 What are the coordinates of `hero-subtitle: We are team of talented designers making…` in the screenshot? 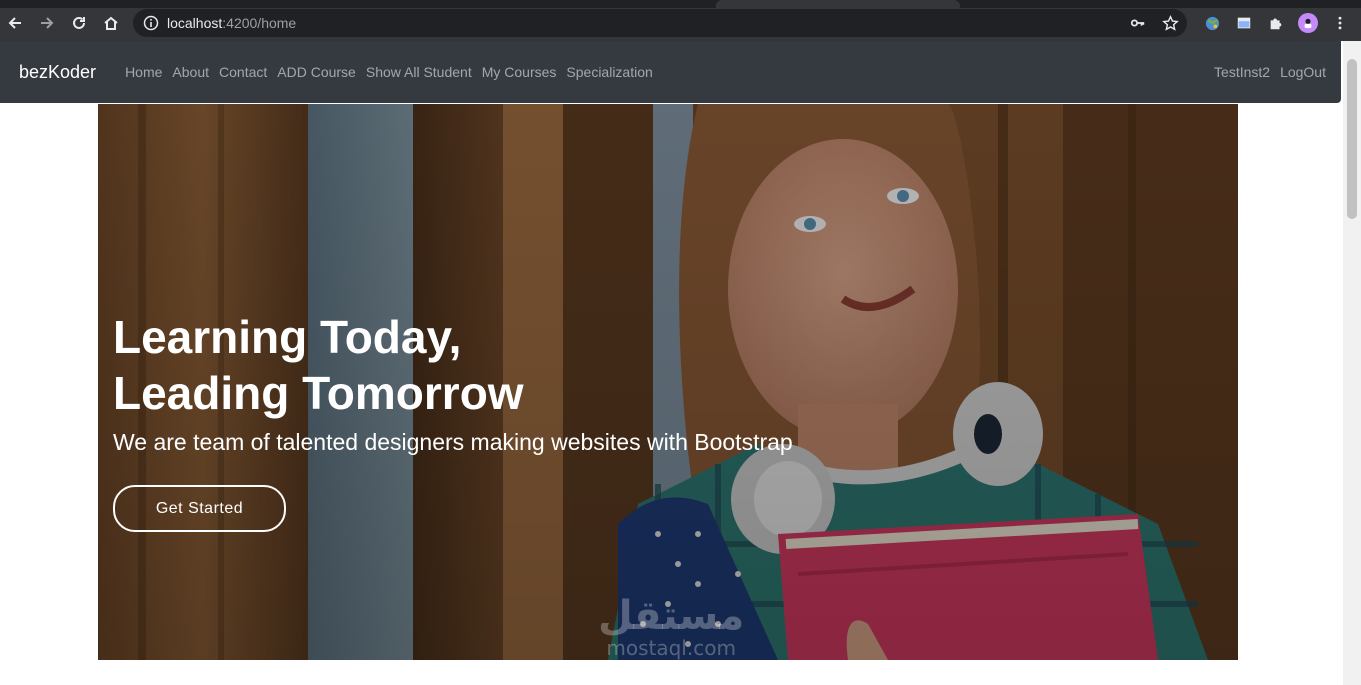 It's located at (453, 442).